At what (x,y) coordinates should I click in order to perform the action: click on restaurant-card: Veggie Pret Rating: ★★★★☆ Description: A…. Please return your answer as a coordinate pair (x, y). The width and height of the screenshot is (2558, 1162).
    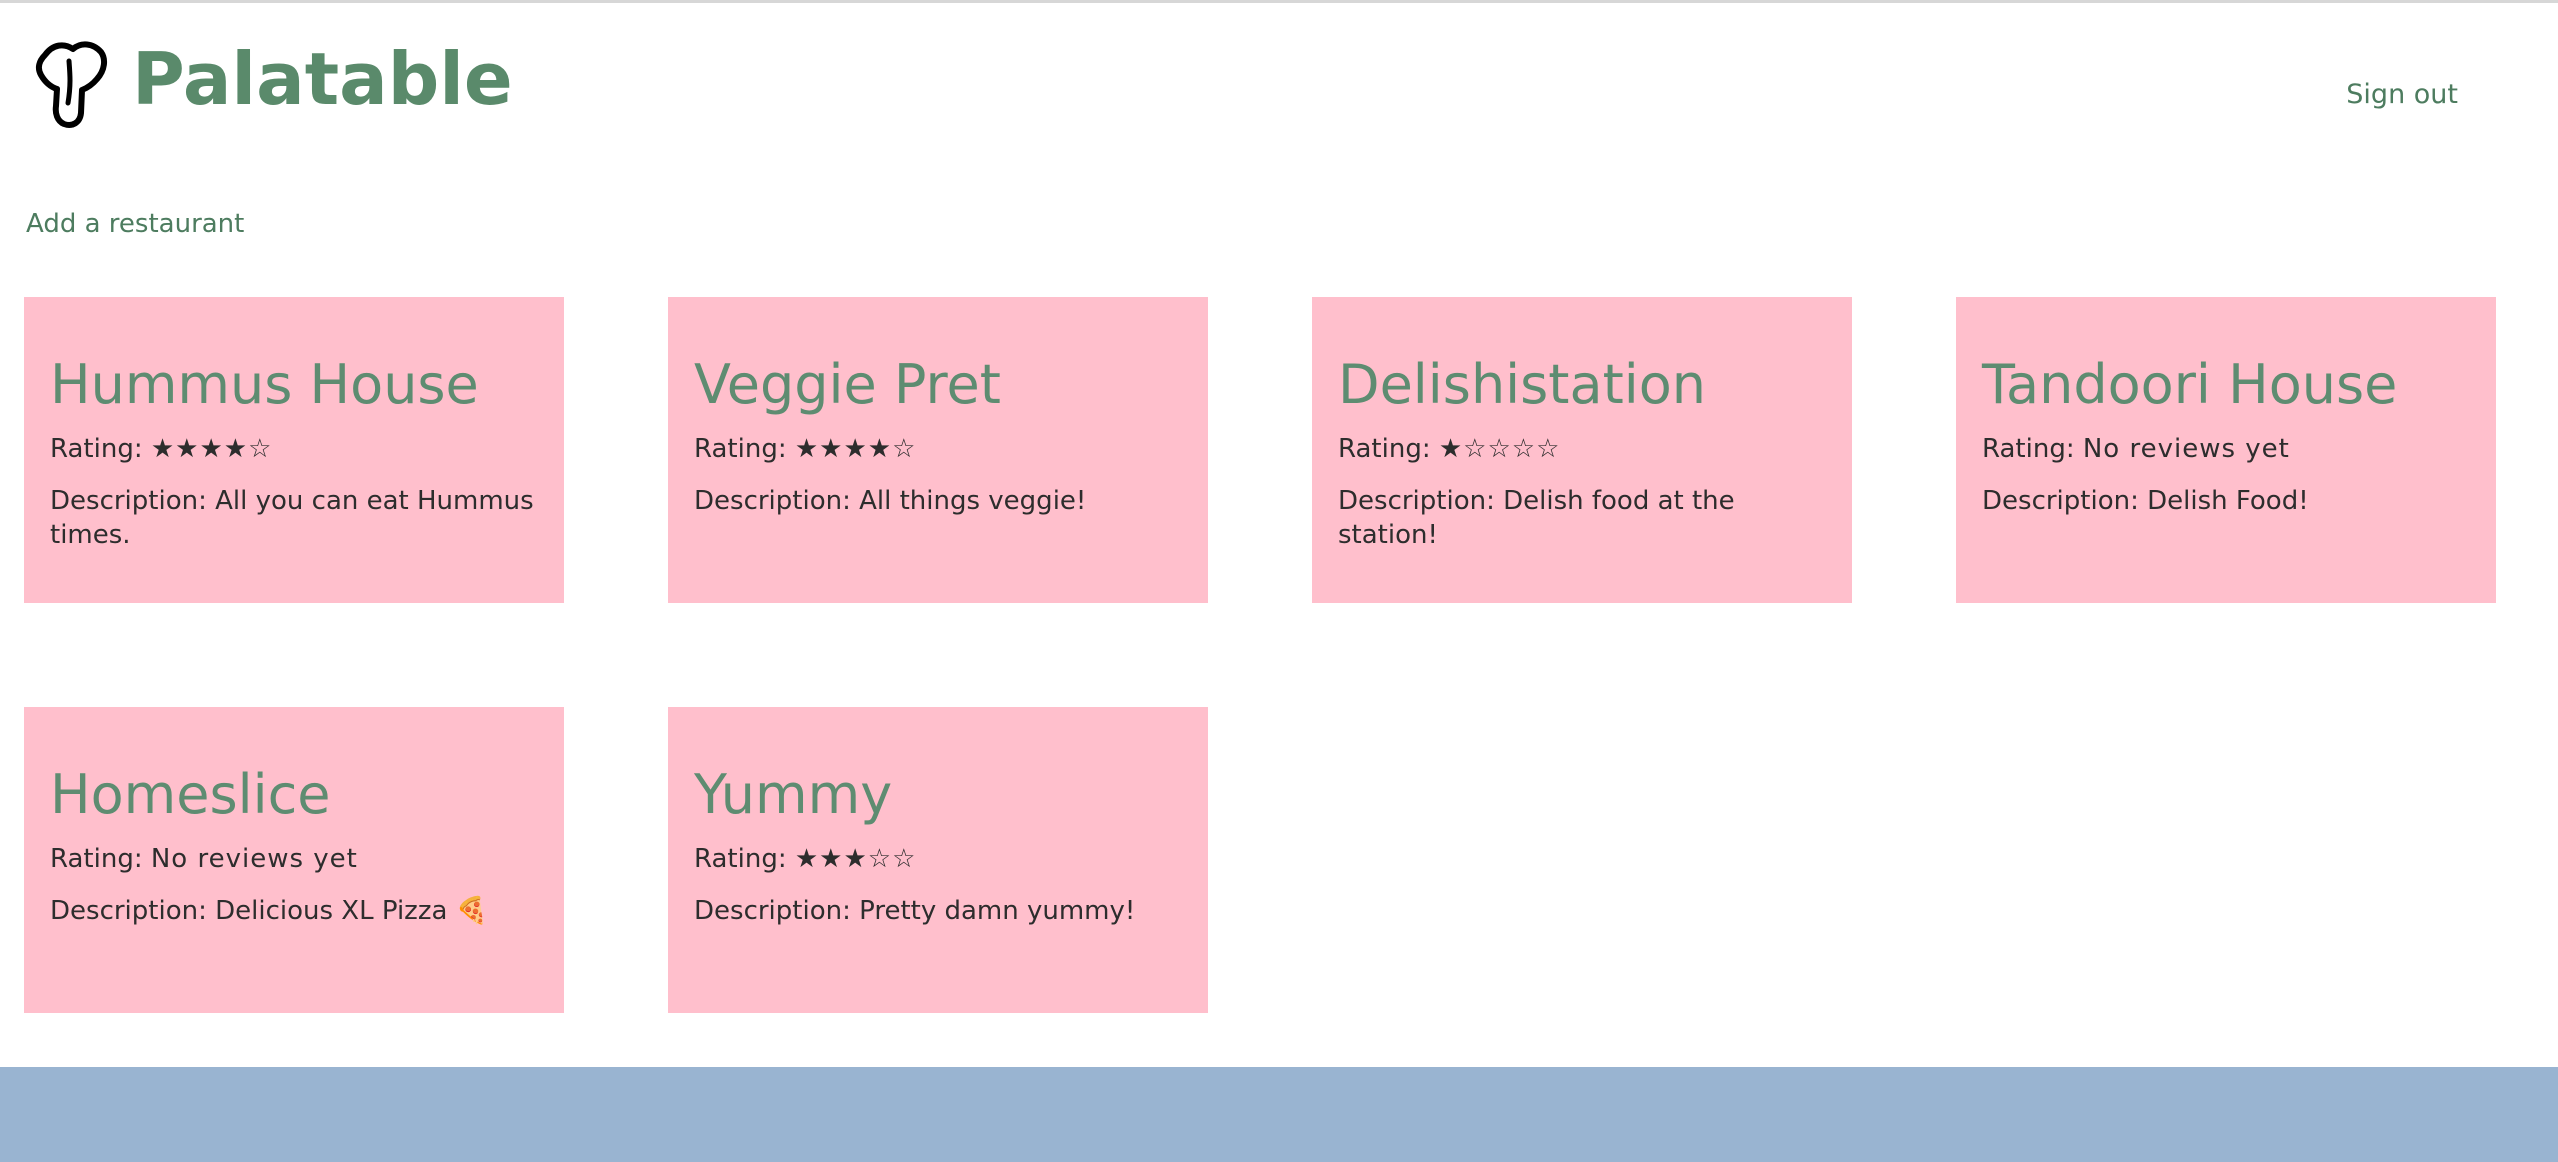
    Looking at the image, I should click on (938, 450).